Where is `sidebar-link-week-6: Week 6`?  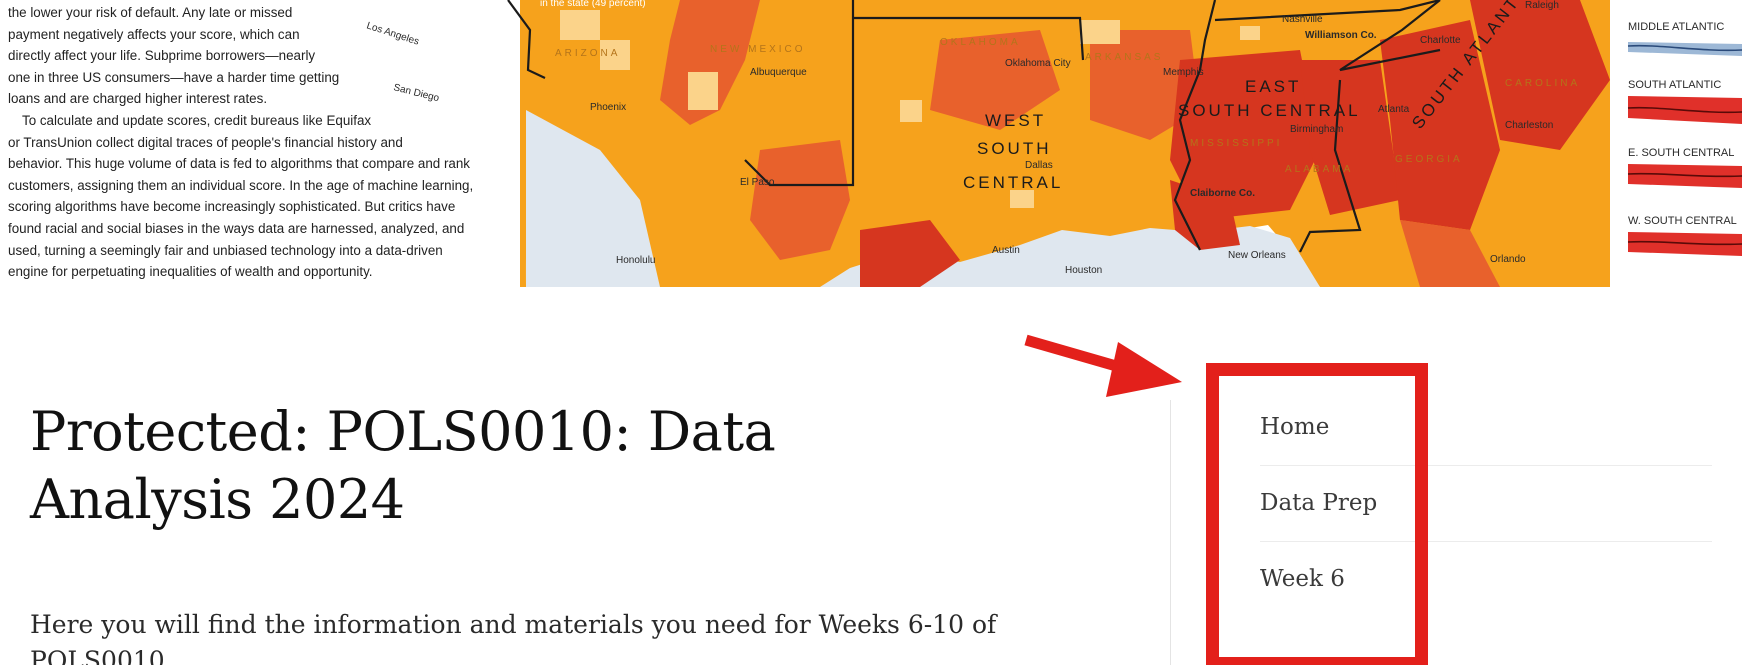
sidebar-link-week-6: Week 6 is located at coordinates (1486, 580).